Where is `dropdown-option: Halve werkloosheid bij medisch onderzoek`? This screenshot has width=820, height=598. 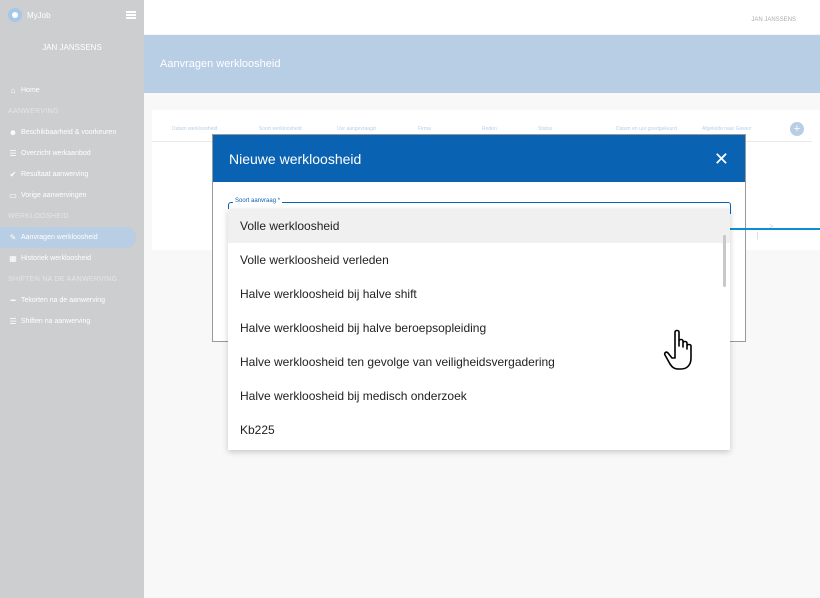 dropdown-option: Halve werkloosheid bij medisch onderzoek is located at coordinates (479, 396).